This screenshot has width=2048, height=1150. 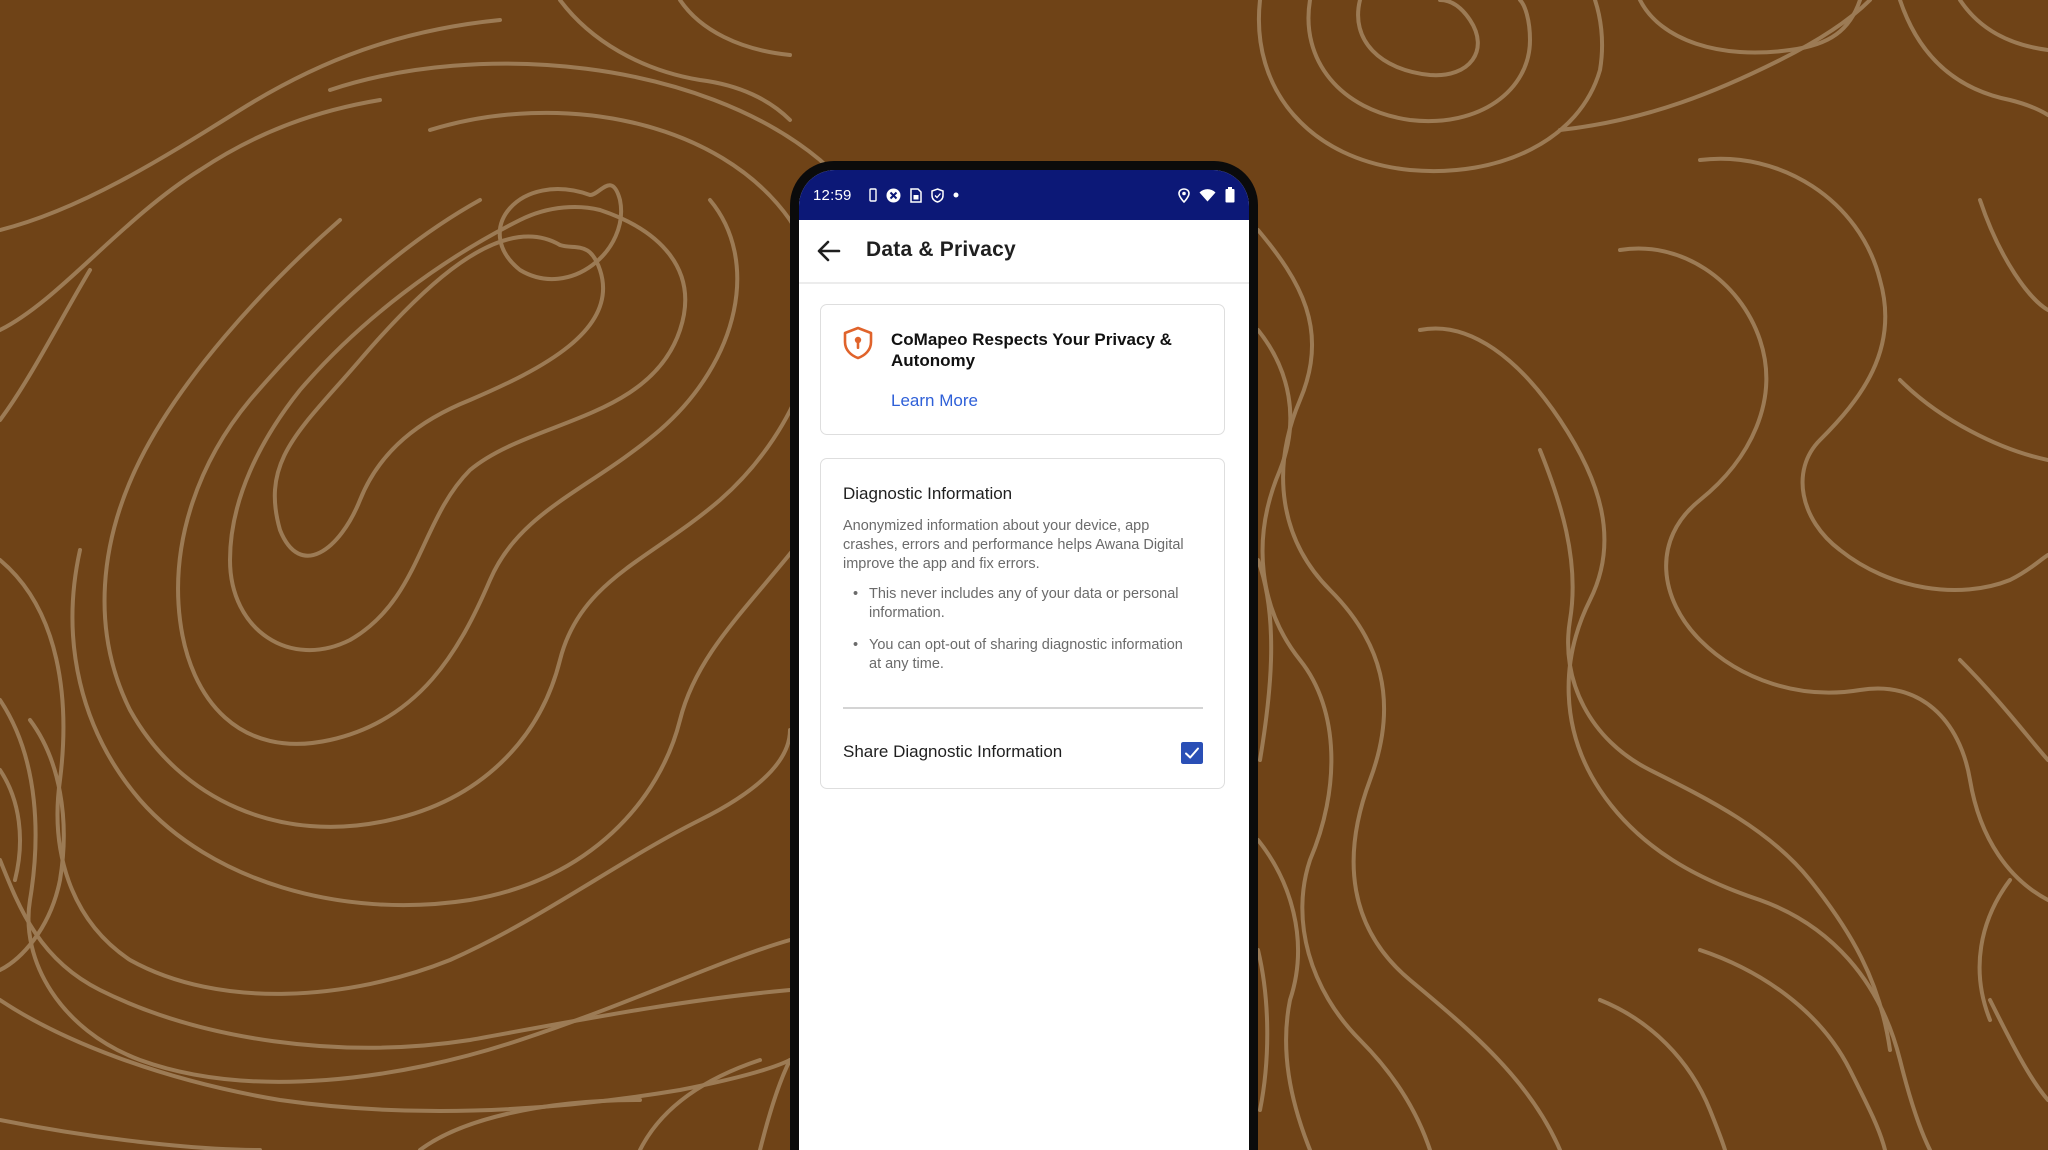 I want to click on status-icons-left, so click(x=914, y=195).